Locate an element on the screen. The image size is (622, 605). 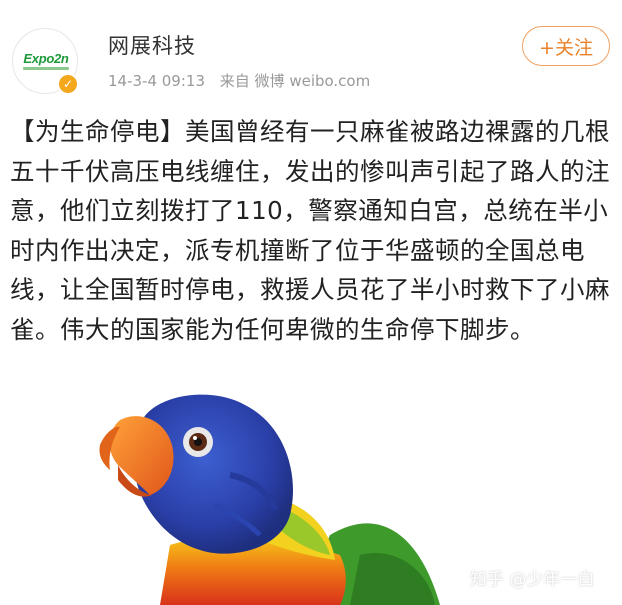
follow-button: +关注 is located at coordinates (566, 46).